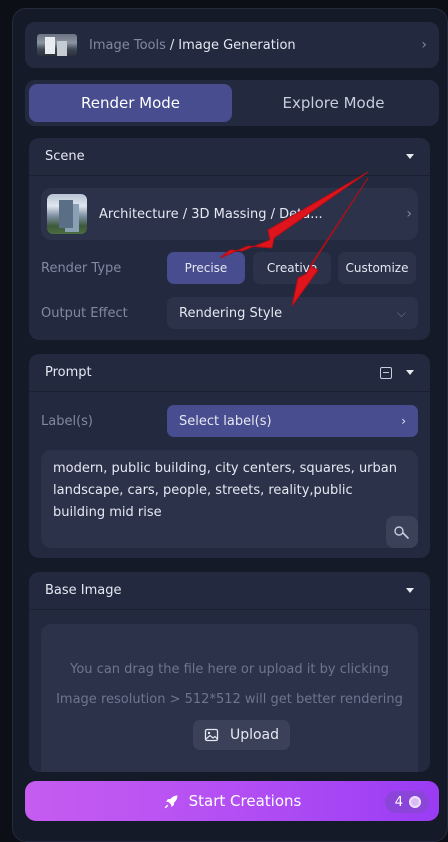 The image size is (448, 842). Describe the element at coordinates (292, 421) in the screenshot. I see `select-labels-button: Select label(s) ›` at that location.